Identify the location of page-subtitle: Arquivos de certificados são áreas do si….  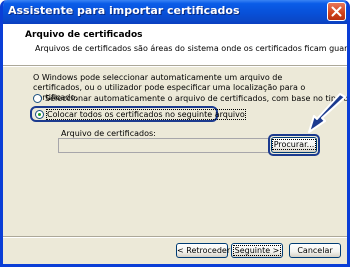
(192, 48).